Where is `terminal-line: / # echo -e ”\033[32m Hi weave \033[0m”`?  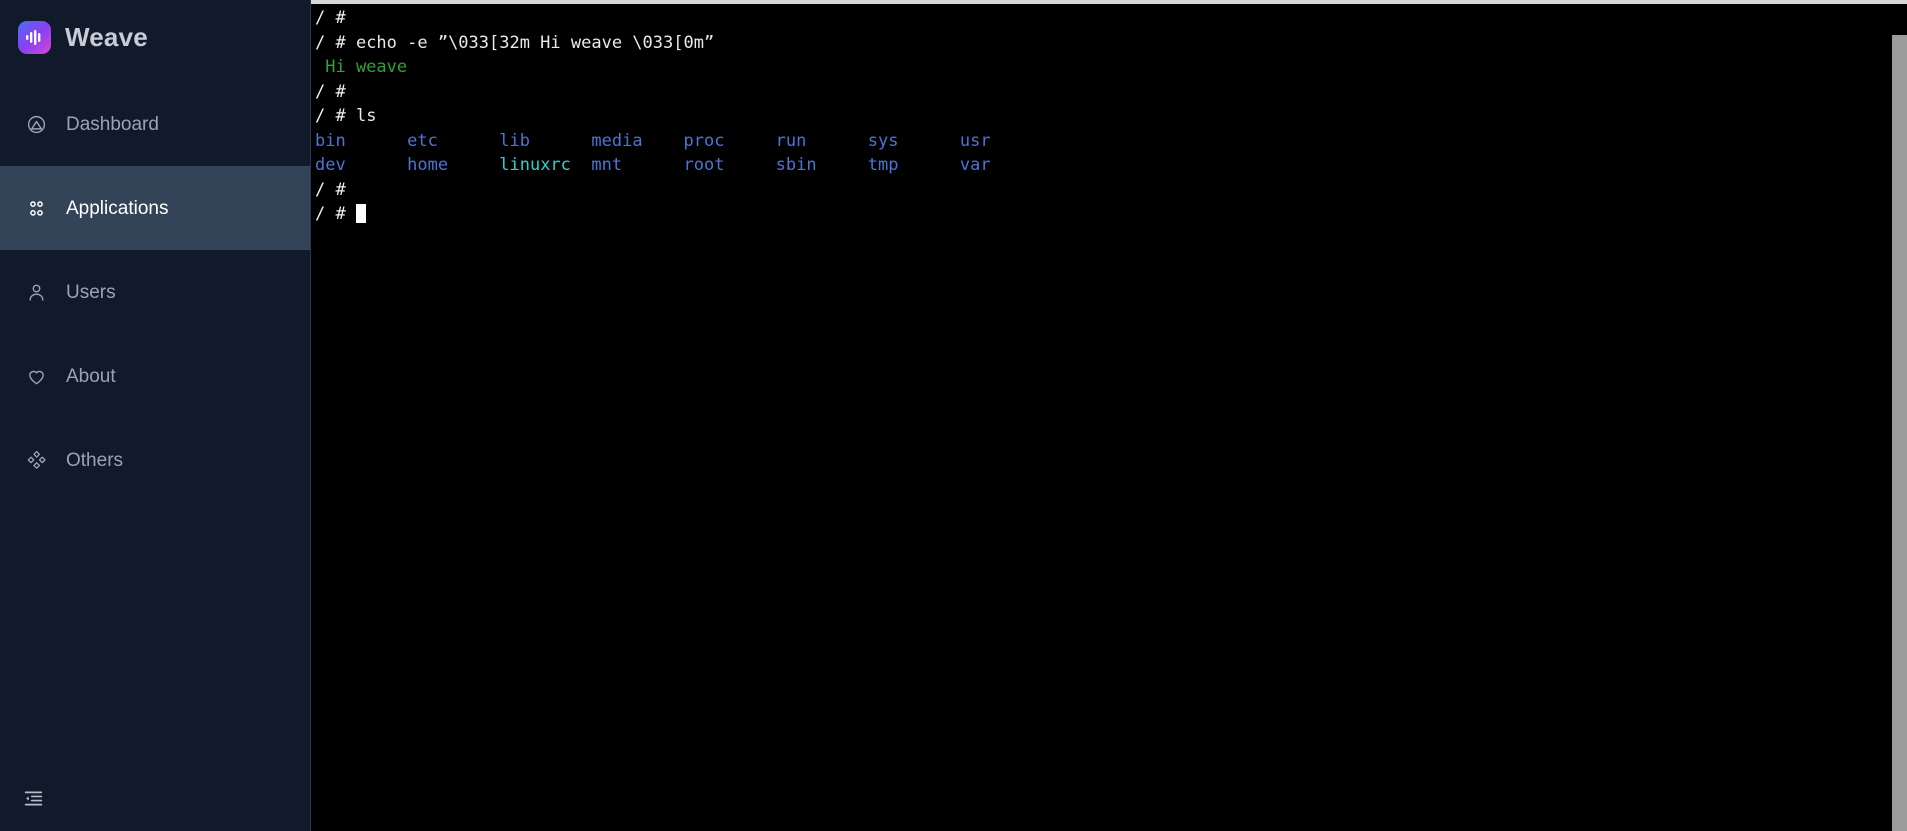
terminal-line: / # echo -e ”\033[32m Hi weave \033[0m” is located at coordinates (1109, 43).